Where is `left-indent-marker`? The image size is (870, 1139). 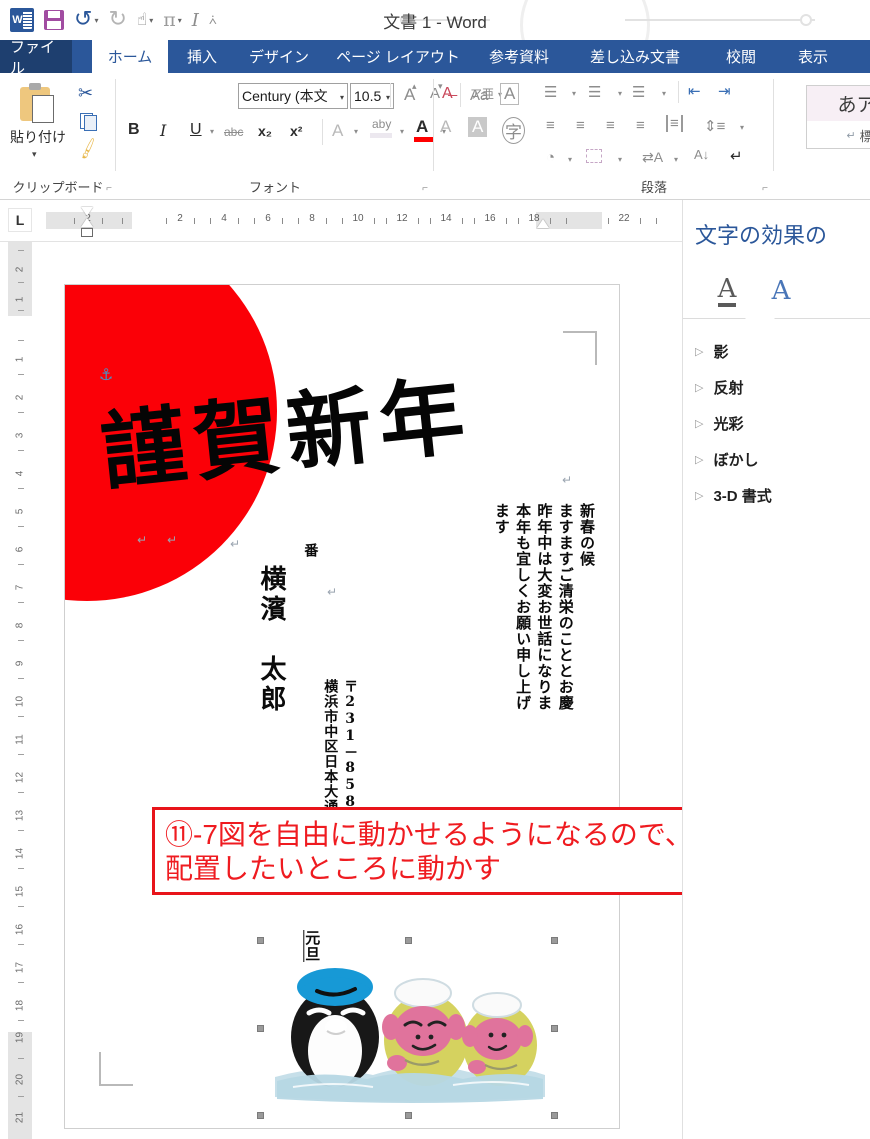
left-indent-marker is located at coordinates (87, 232).